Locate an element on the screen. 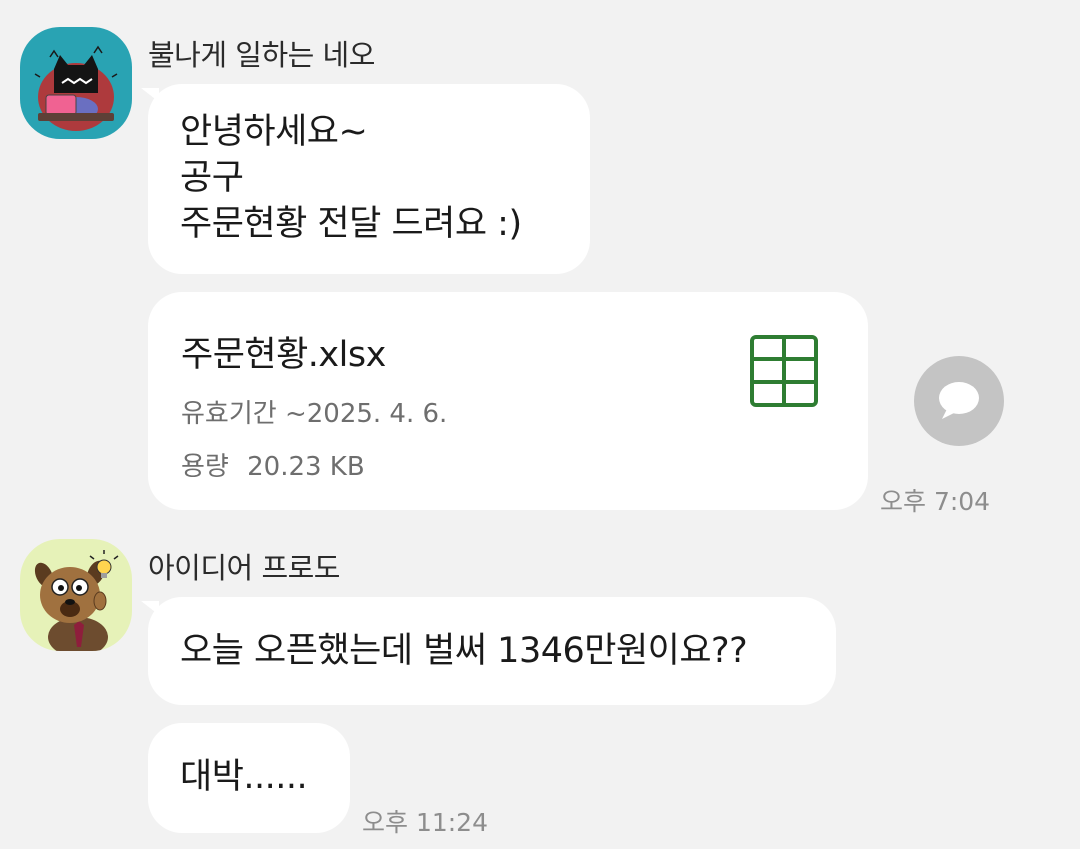 The width and height of the screenshot is (1080, 849). message-time: 오후 7:04 is located at coordinates (935, 501).